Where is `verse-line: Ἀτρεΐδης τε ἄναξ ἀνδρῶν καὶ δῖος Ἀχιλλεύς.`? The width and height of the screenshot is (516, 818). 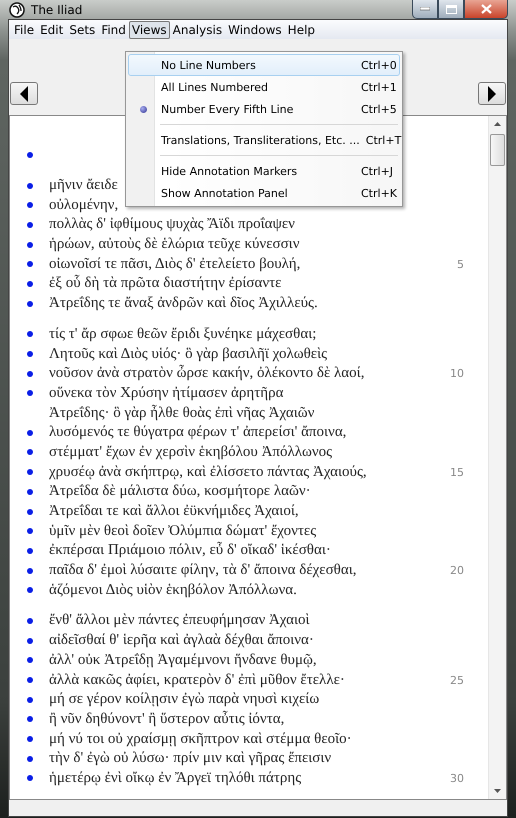 verse-line: Ἀτρεΐδης τε ἄναξ ἀνδρῶν καὶ δῖος Ἀχιλλεύς. is located at coordinates (183, 303).